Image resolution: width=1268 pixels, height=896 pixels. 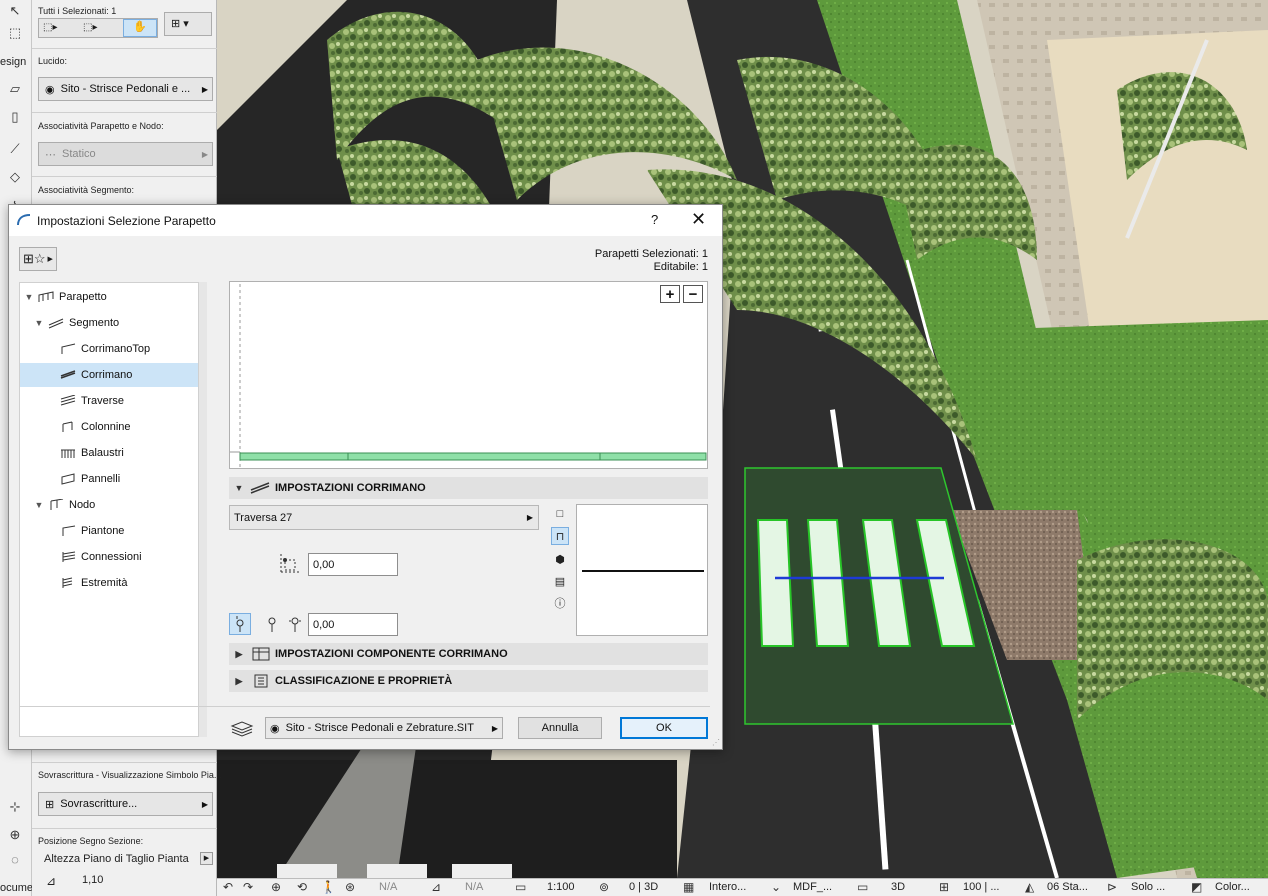 I want to click on close-button: ✕, so click(x=698, y=219).